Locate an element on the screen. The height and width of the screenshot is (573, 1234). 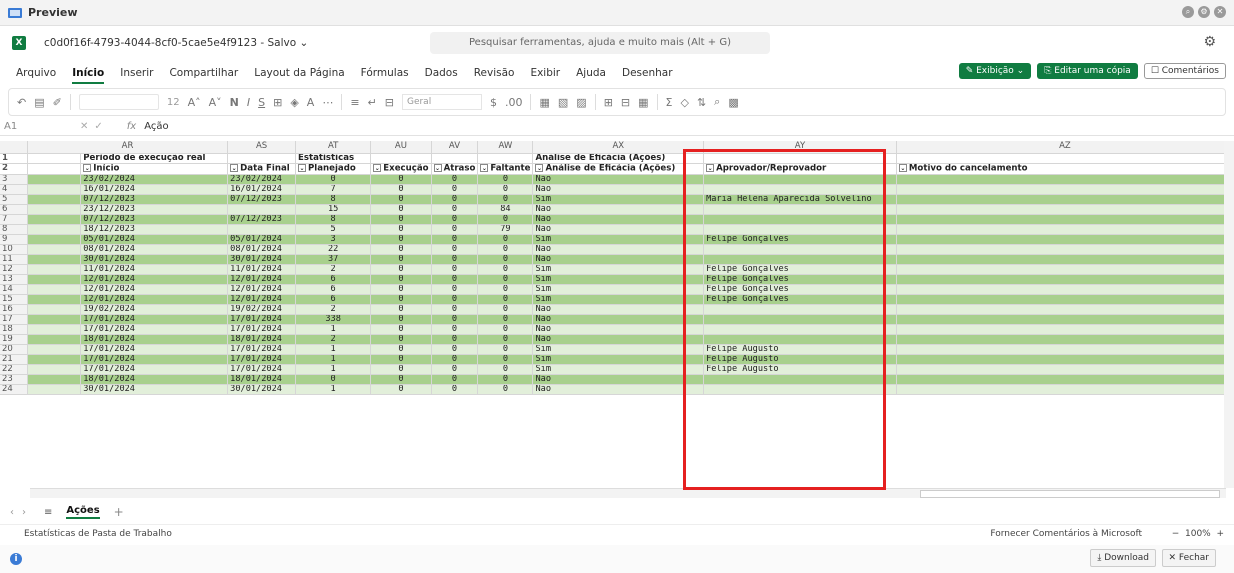
grow-font-icon: A˄ is located at coordinates (194, 102).